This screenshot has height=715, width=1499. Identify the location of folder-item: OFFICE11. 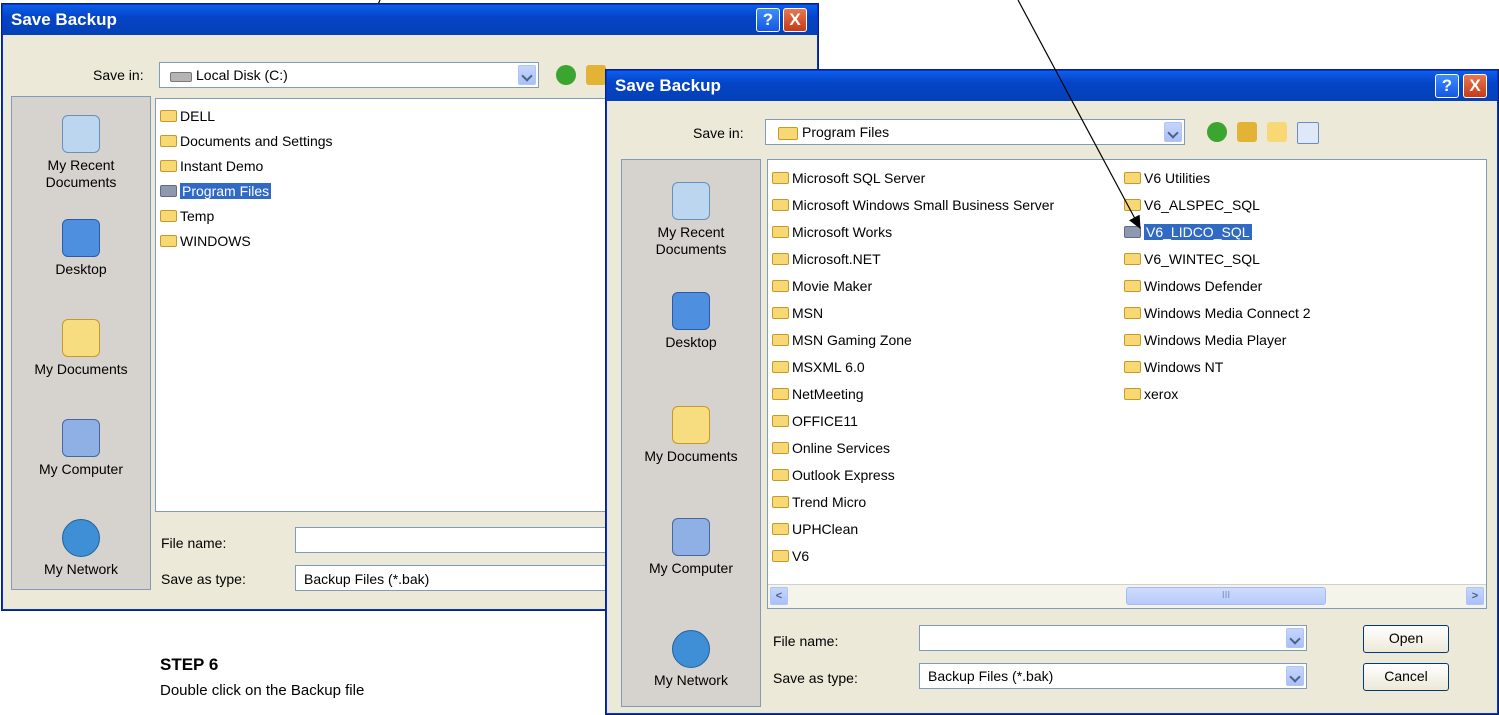
(815, 421).